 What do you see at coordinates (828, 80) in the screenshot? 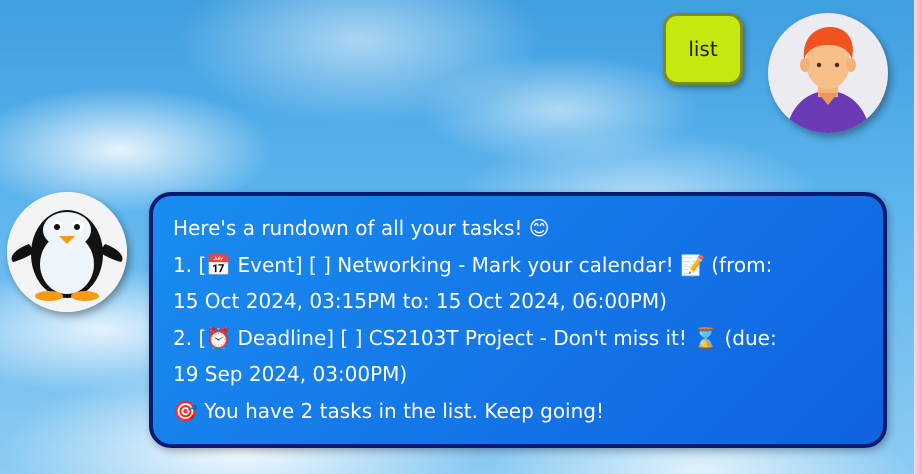
I see `person-avatar-icon` at bounding box center [828, 80].